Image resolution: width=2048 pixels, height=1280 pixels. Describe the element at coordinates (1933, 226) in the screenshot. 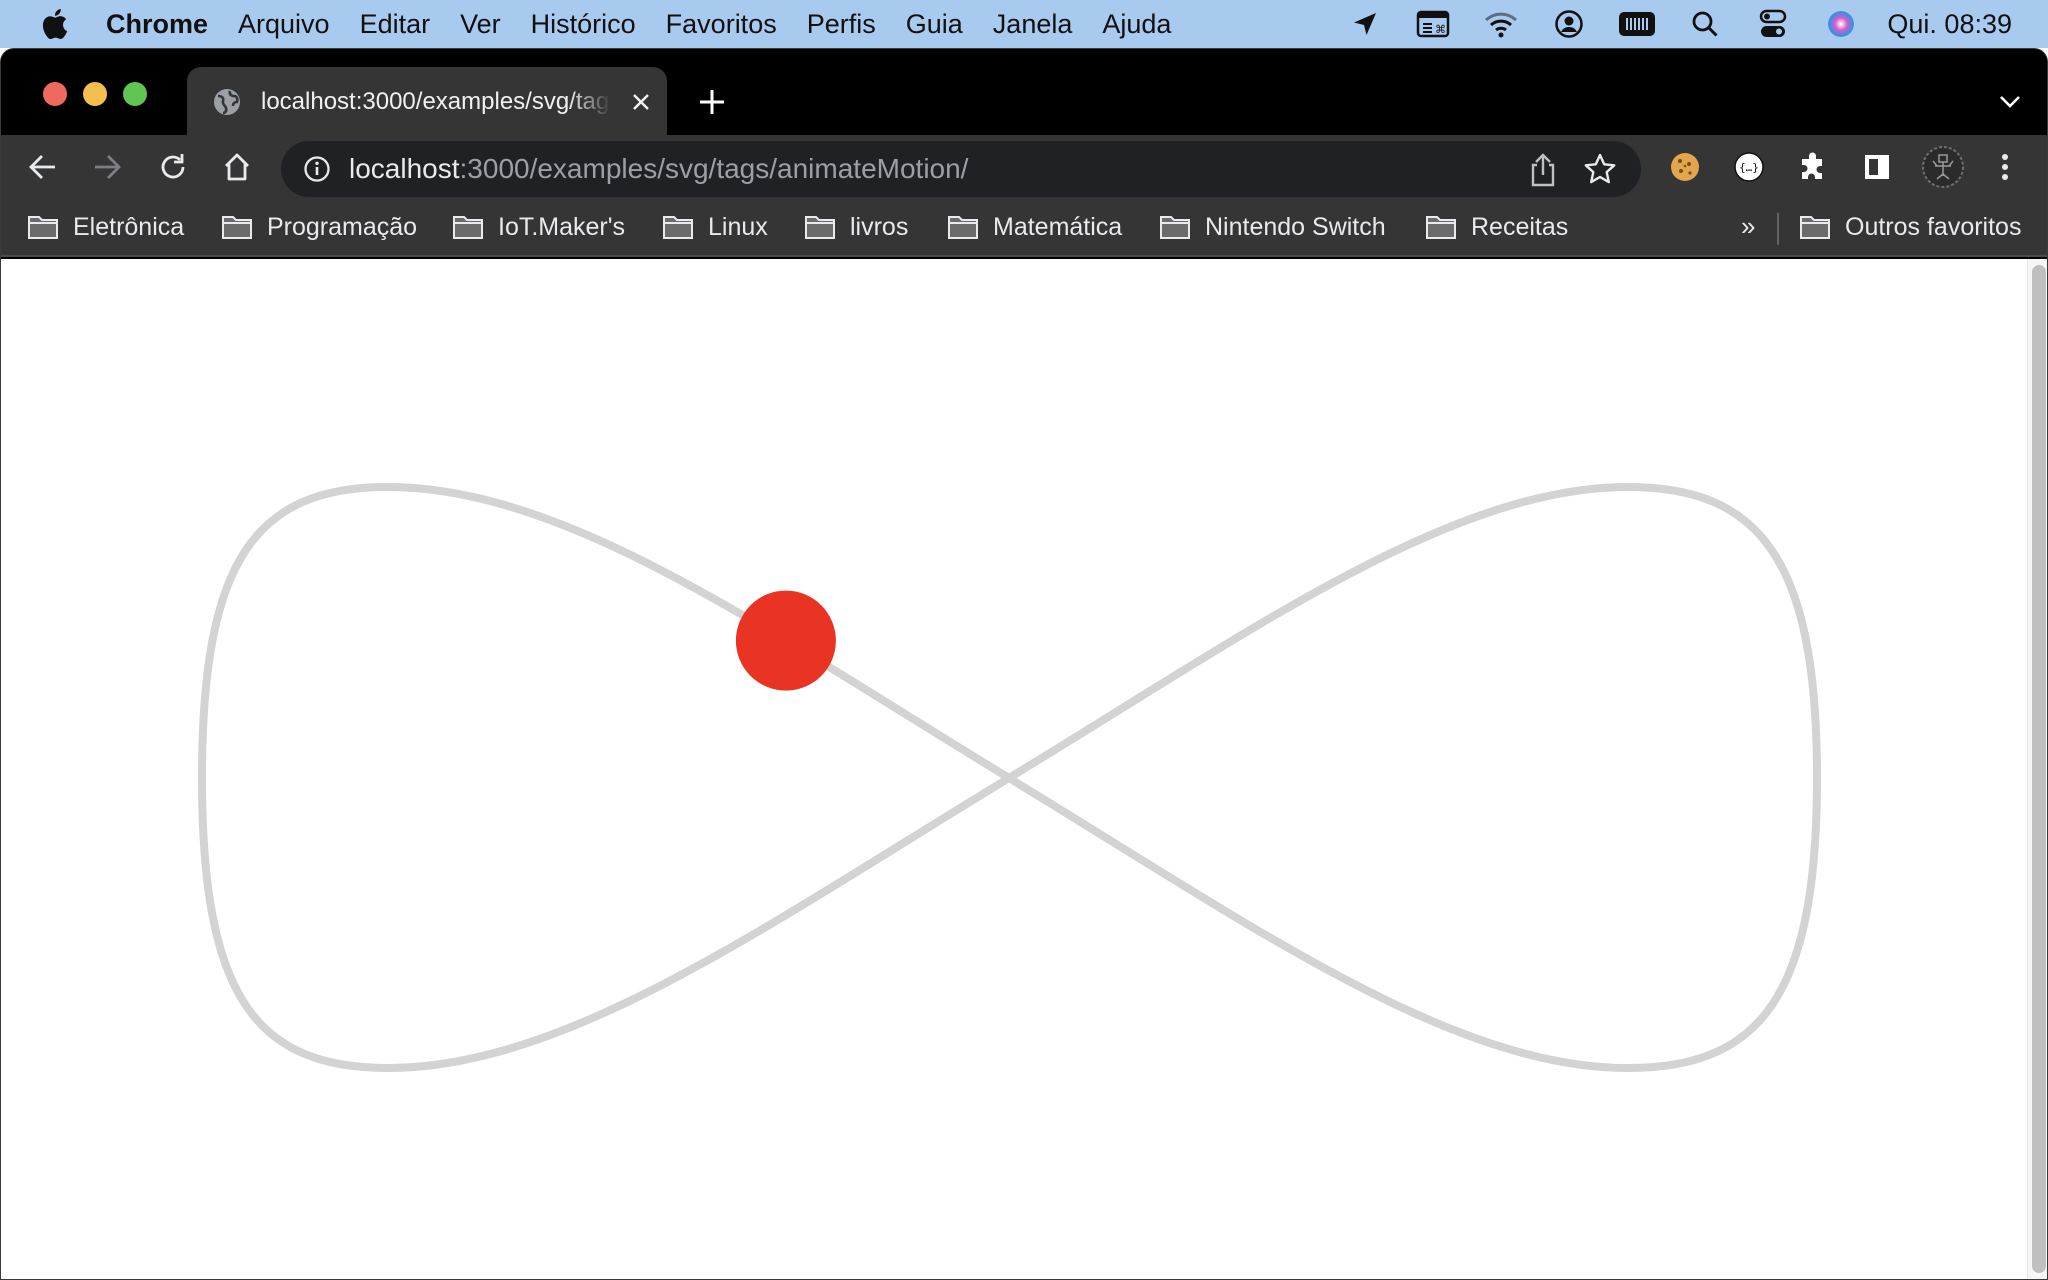

I see `bookmark-label: Outros favoritos` at that location.